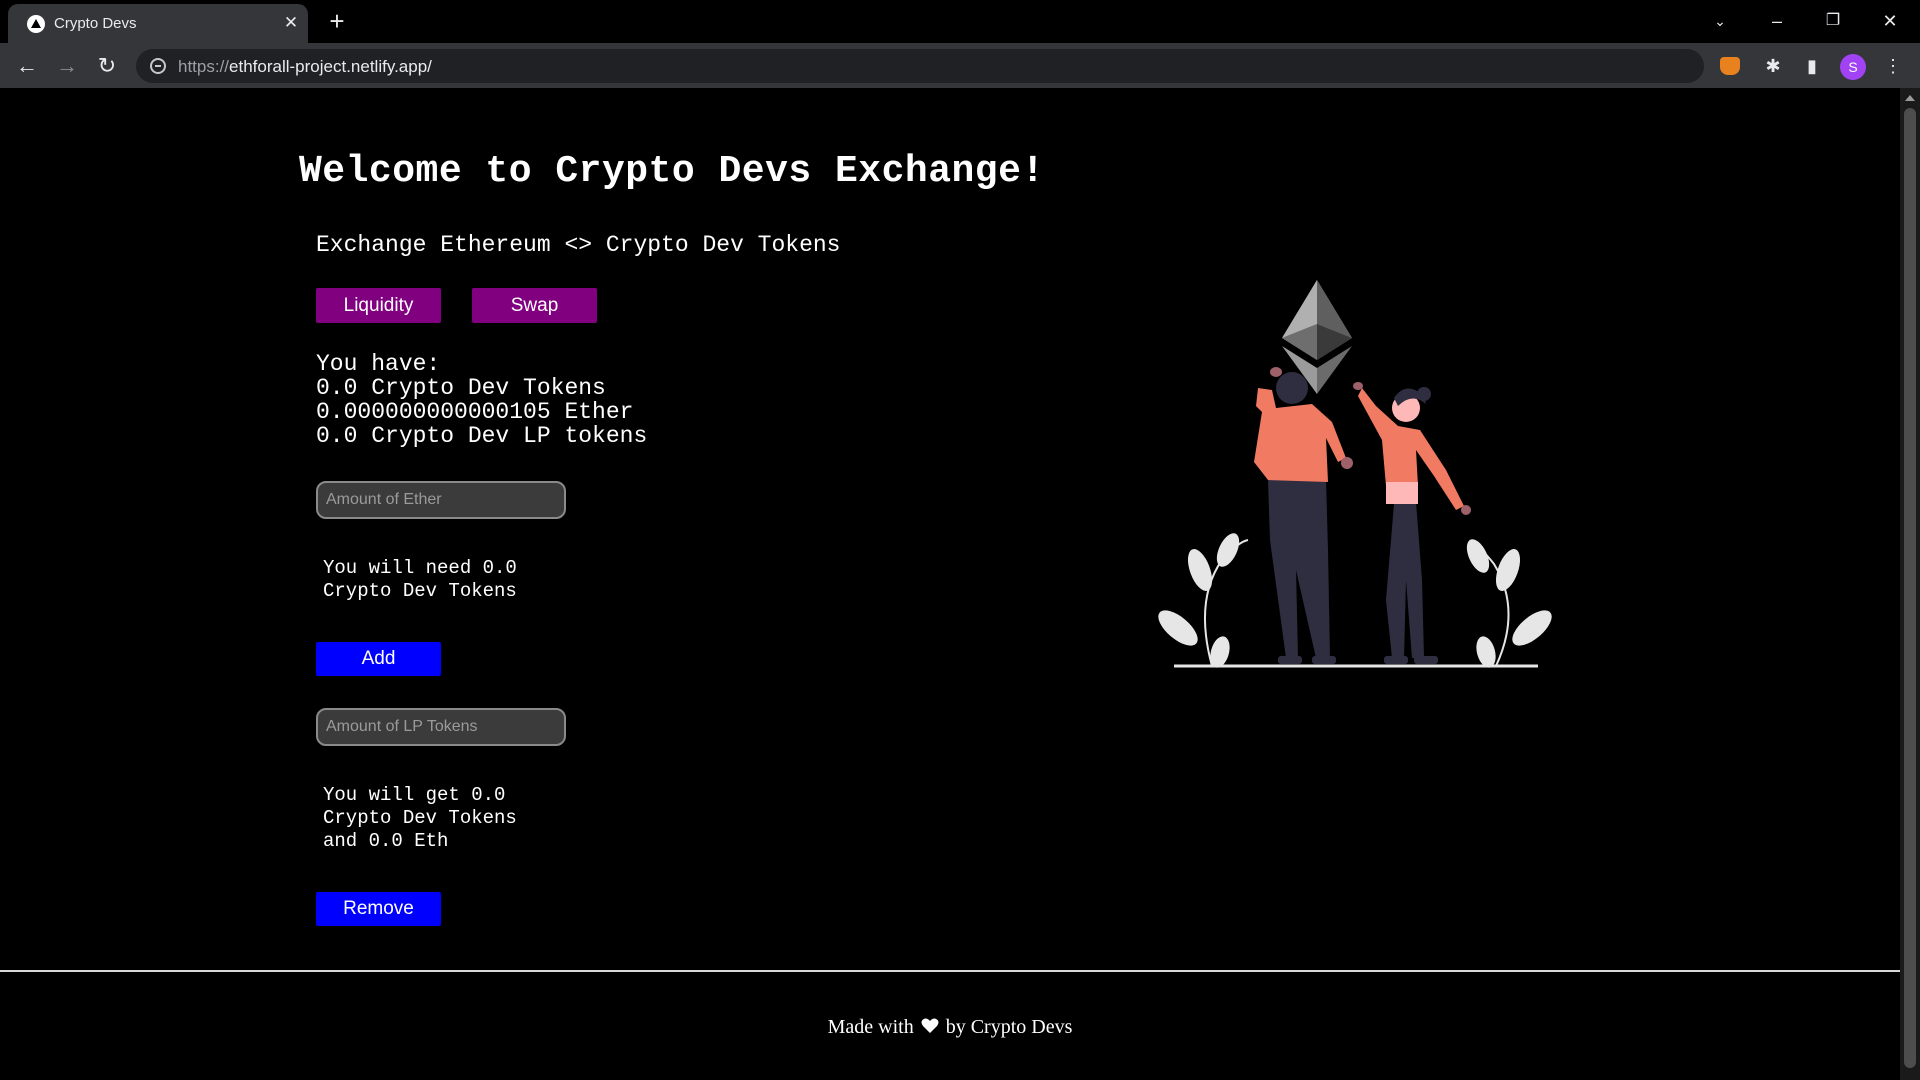 This screenshot has height=1080, width=1920. I want to click on required-tokens-line2: Crypto Dev Tokens, so click(420, 591).